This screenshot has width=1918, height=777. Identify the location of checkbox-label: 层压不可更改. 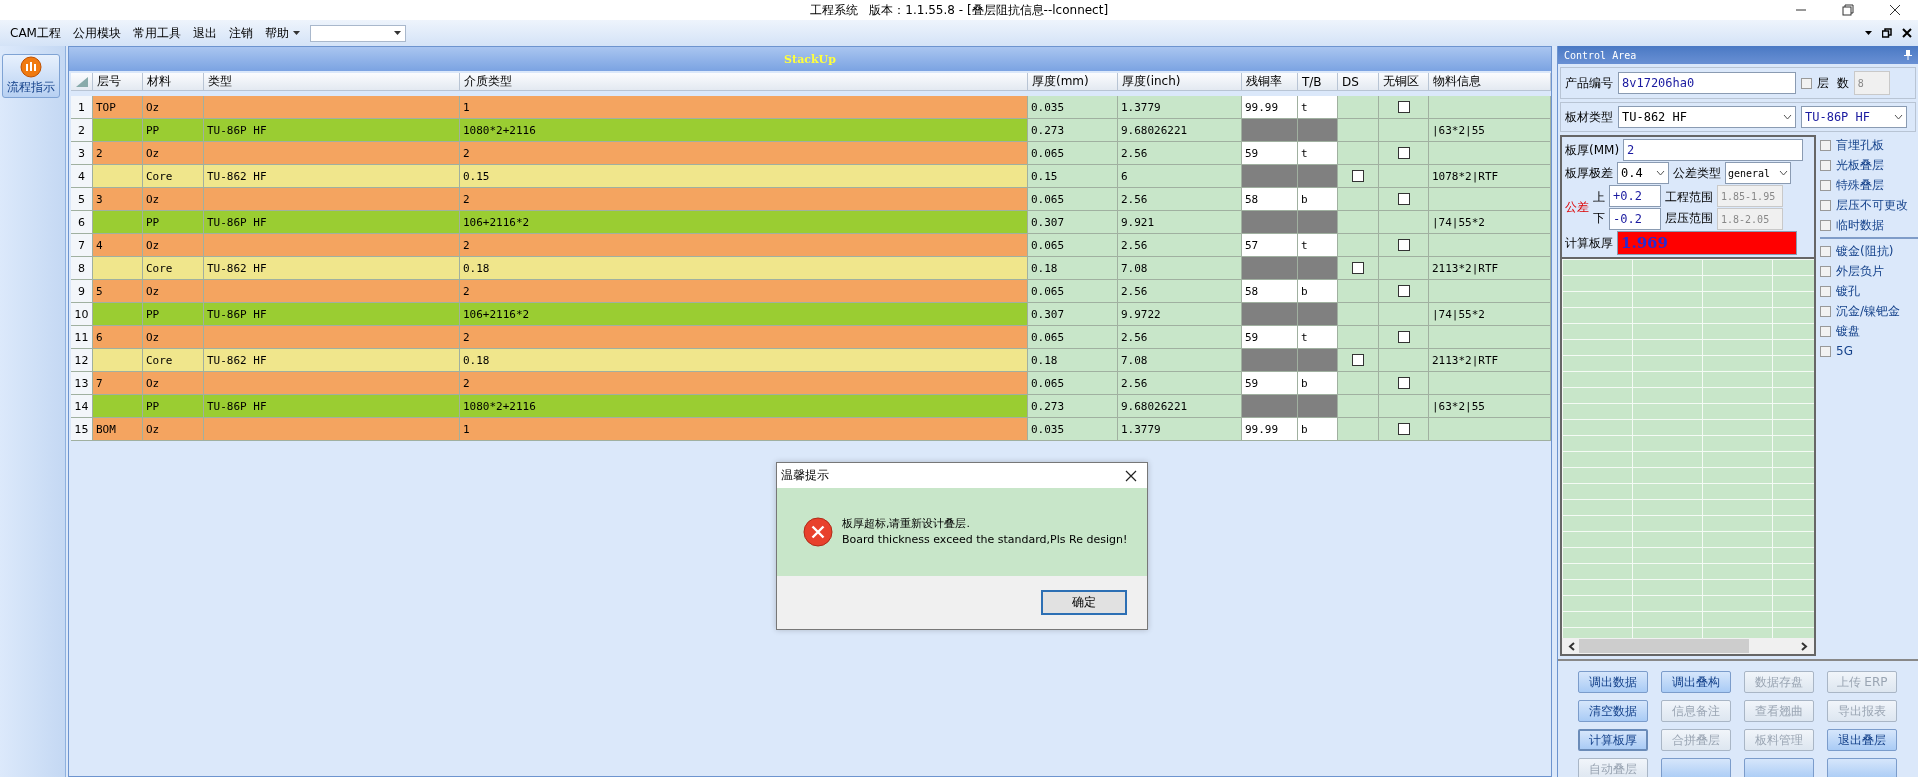
(1872, 205).